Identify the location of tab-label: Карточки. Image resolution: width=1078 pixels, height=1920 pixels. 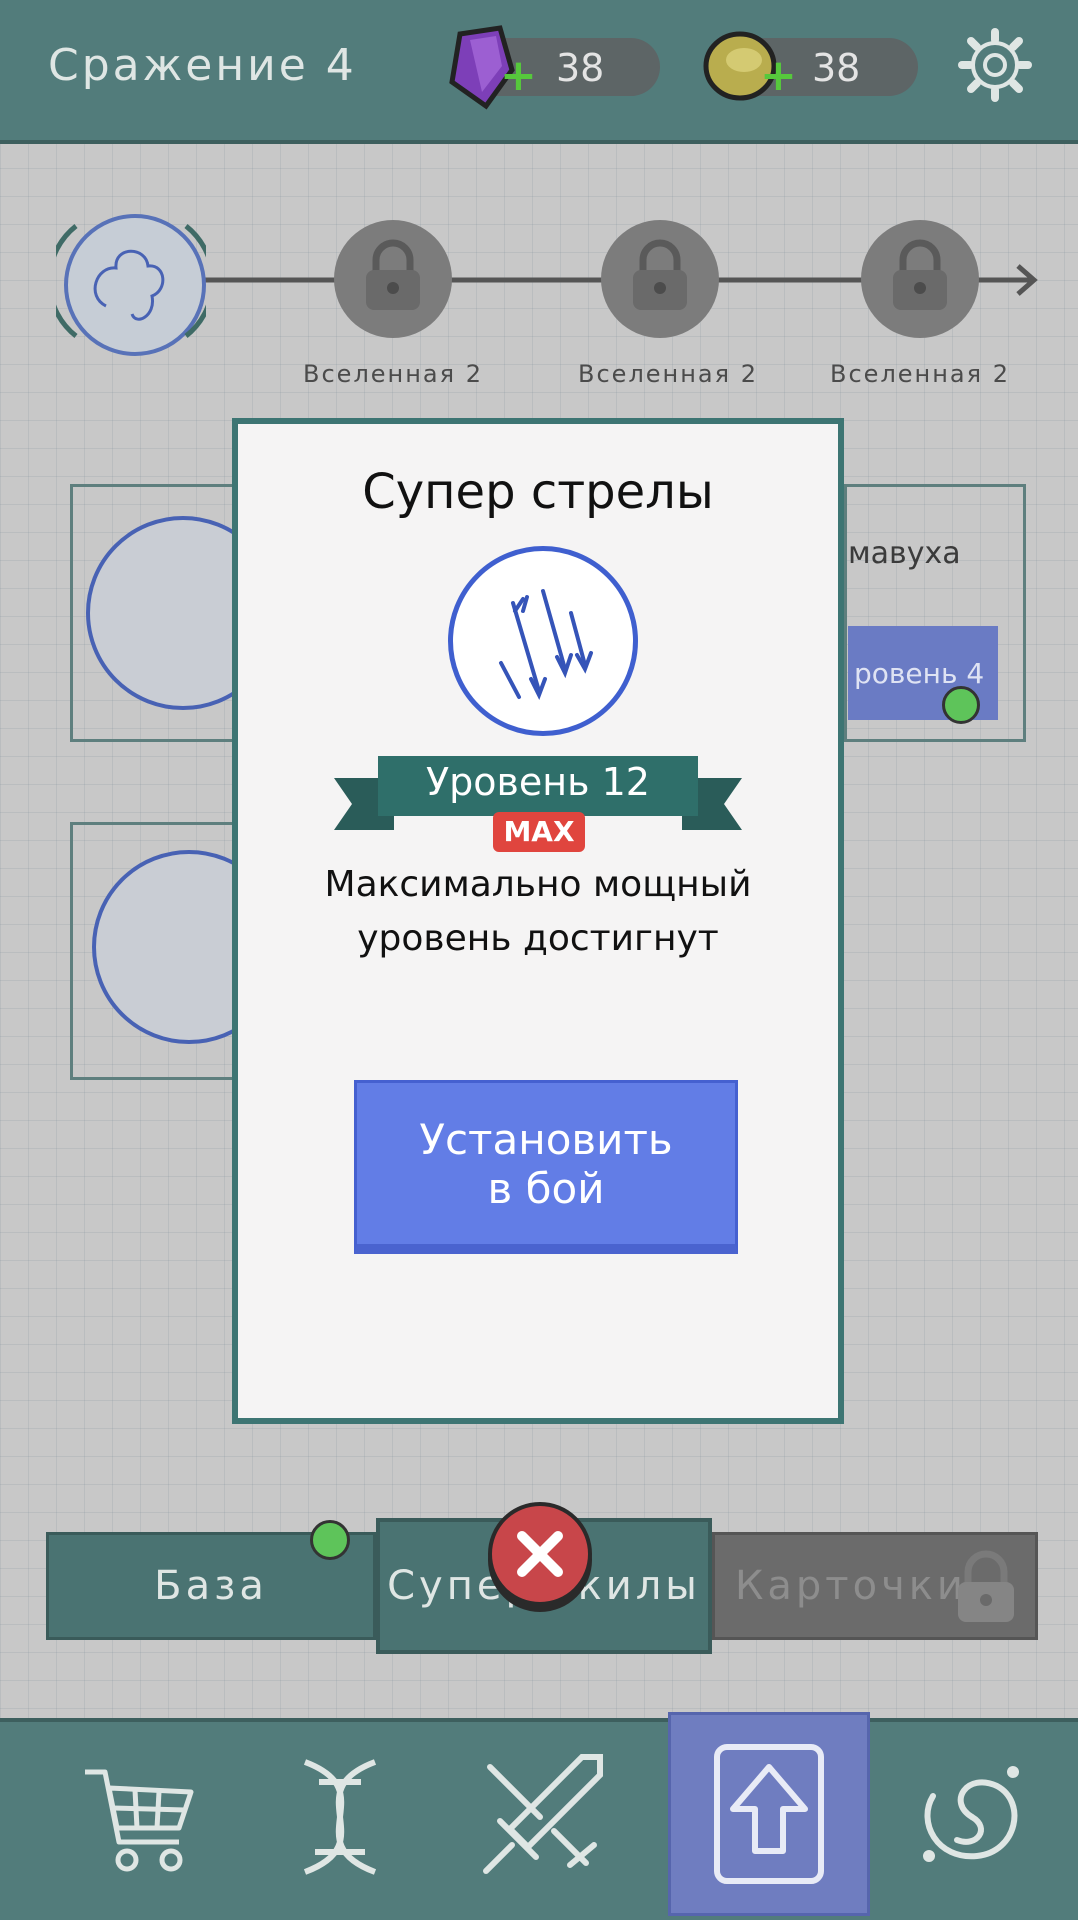
(851, 1586).